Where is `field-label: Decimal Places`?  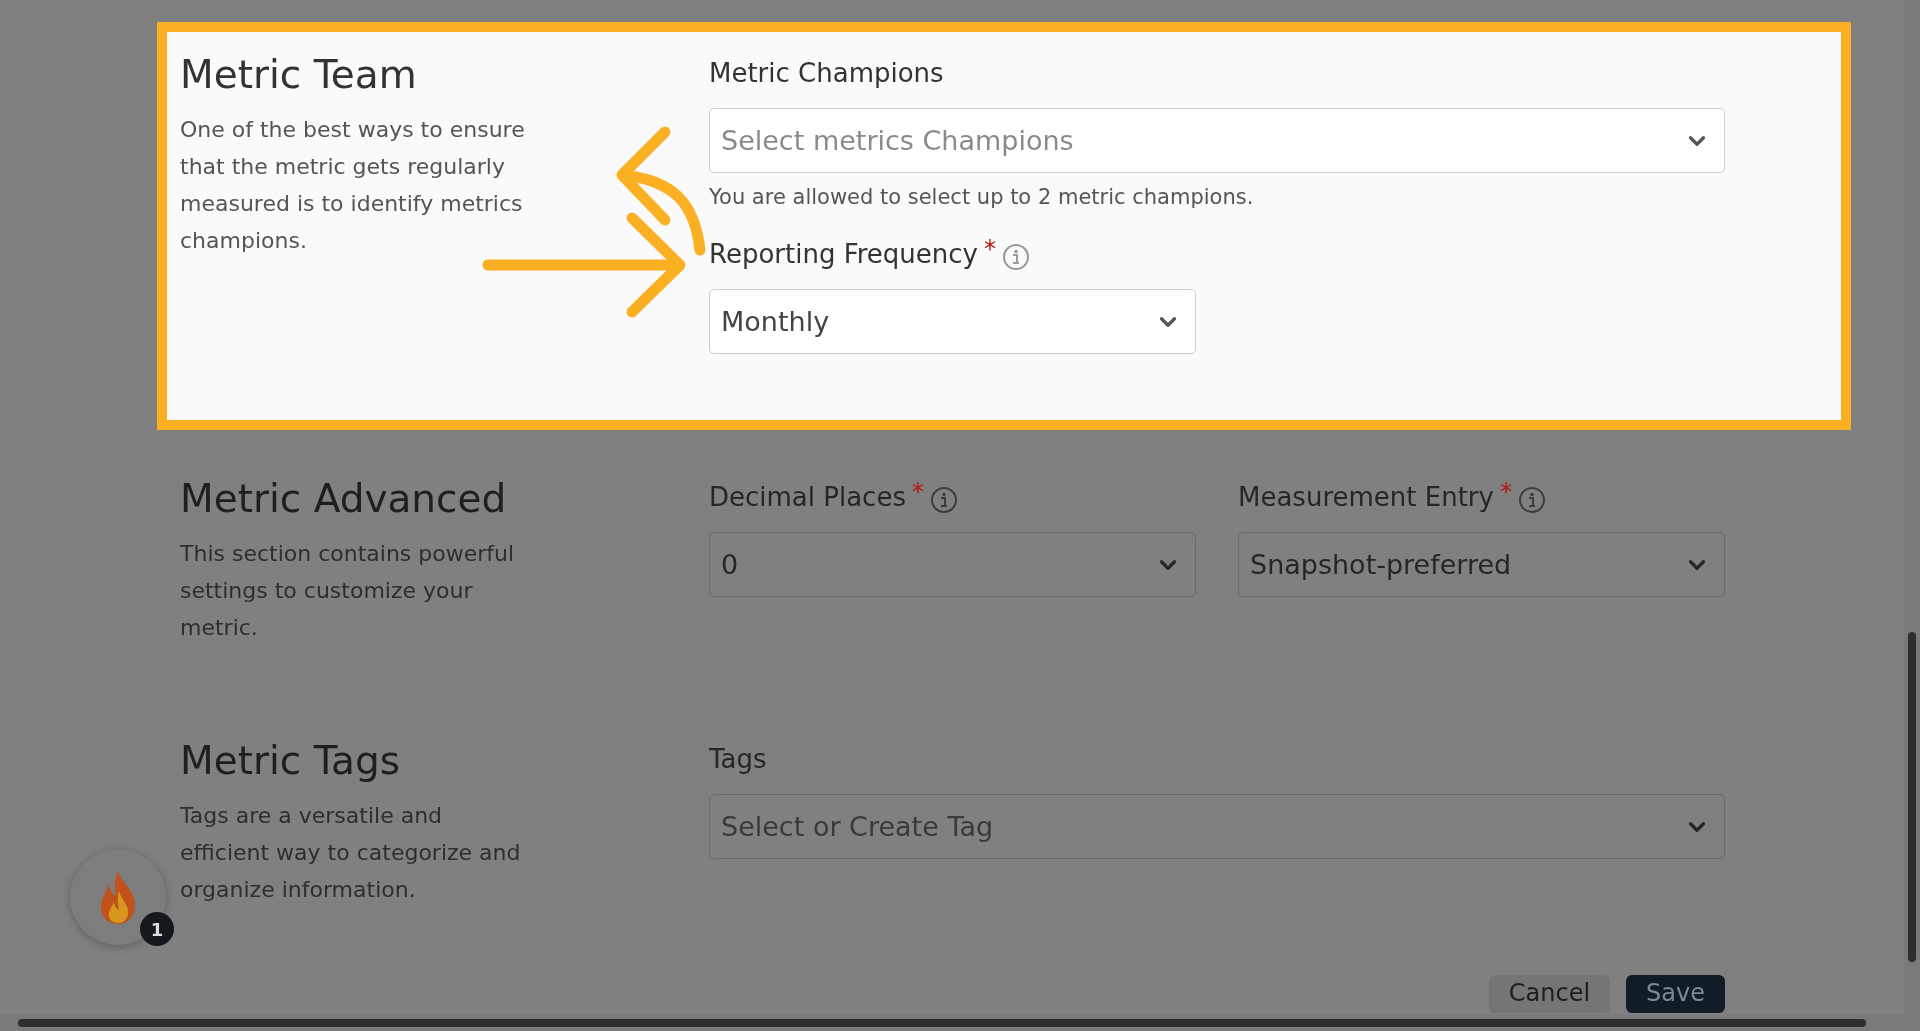
field-label: Decimal Places is located at coordinates (807, 497).